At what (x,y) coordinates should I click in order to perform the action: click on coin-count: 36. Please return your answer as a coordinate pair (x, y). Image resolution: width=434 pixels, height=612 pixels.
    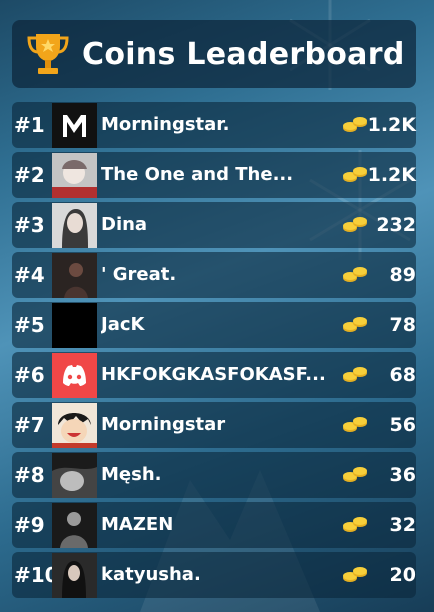
    Looking at the image, I should click on (402, 475).